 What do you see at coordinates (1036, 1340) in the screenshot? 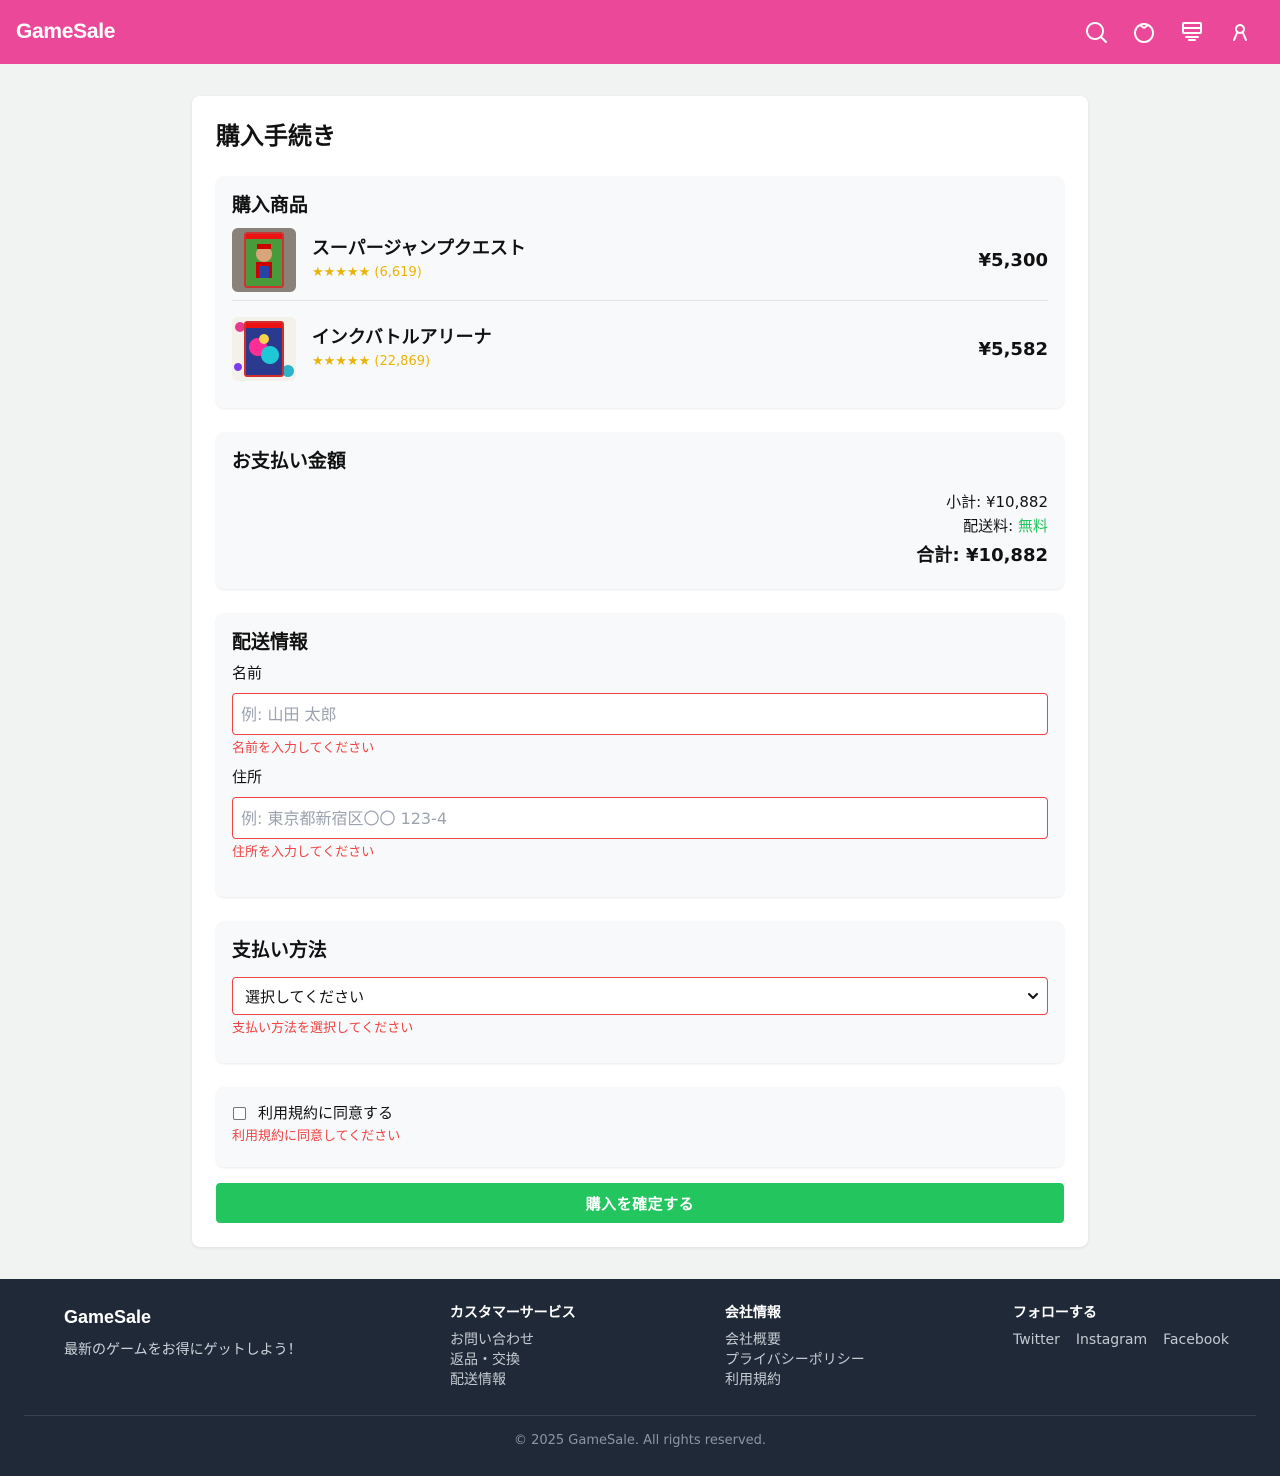
I see `twitter-link: Twitter` at bounding box center [1036, 1340].